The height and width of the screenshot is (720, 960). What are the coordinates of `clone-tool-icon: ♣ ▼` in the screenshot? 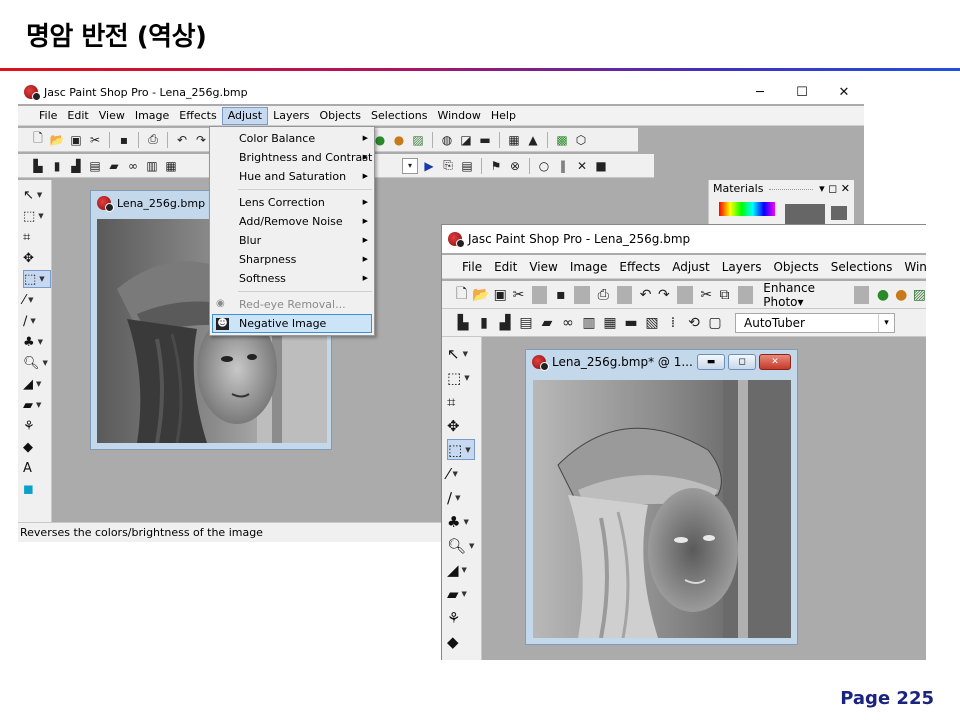 It's located at (461, 521).